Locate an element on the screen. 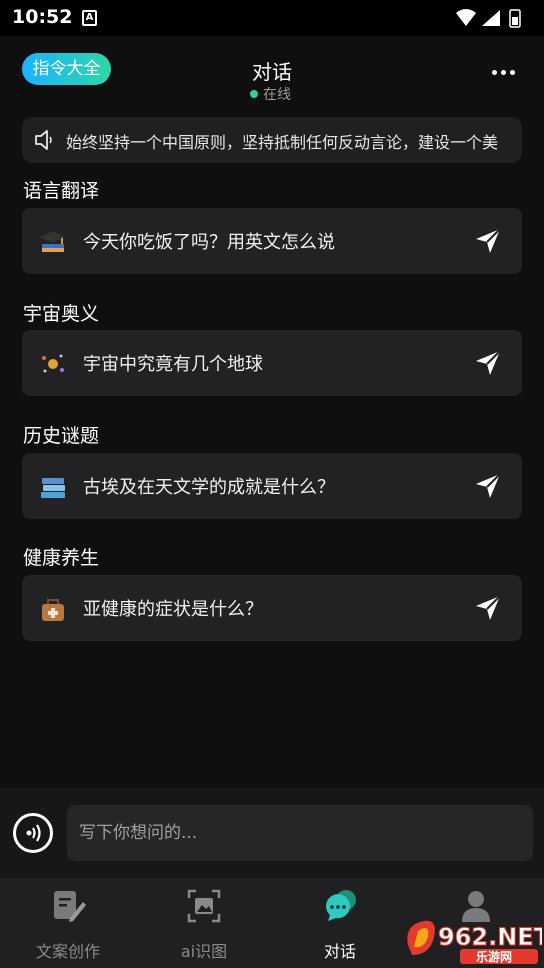 The image size is (544, 968). online-status-label: 在线 is located at coordinates (277, 95).